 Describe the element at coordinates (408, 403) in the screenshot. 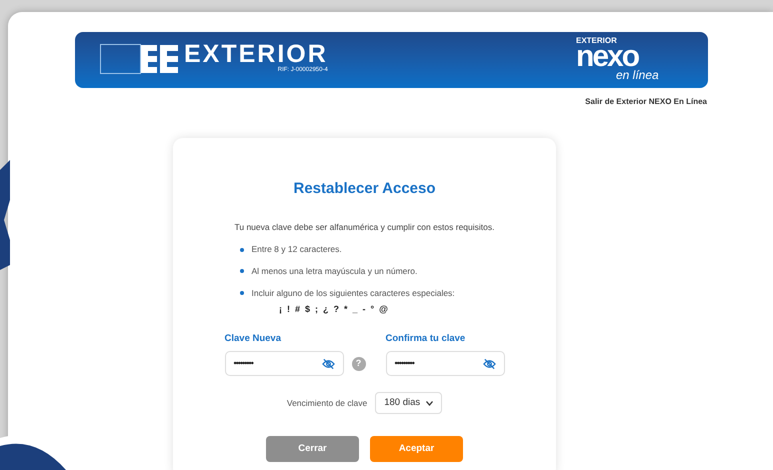

I see `expiry-dropdown: 180 dias` at that location.